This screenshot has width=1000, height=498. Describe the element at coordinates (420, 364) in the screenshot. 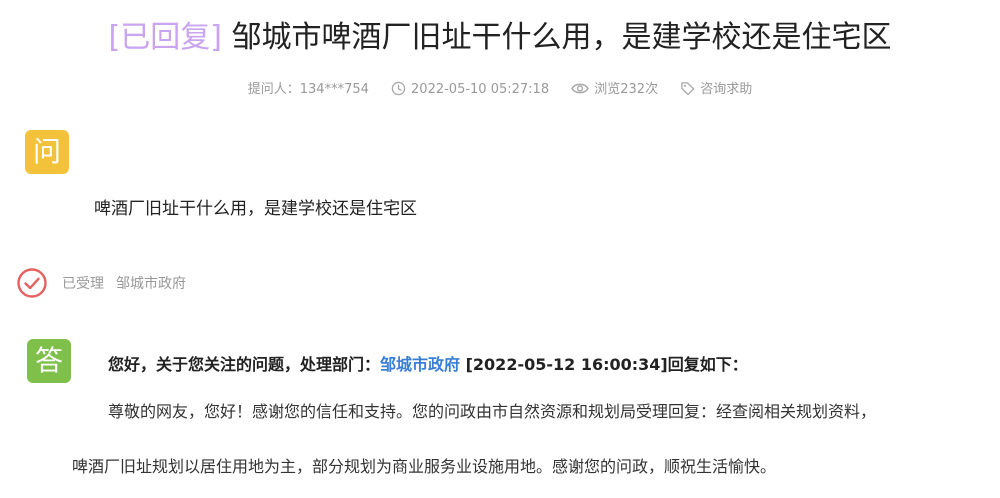

I see `department-link: 邹城市政府` at that location.